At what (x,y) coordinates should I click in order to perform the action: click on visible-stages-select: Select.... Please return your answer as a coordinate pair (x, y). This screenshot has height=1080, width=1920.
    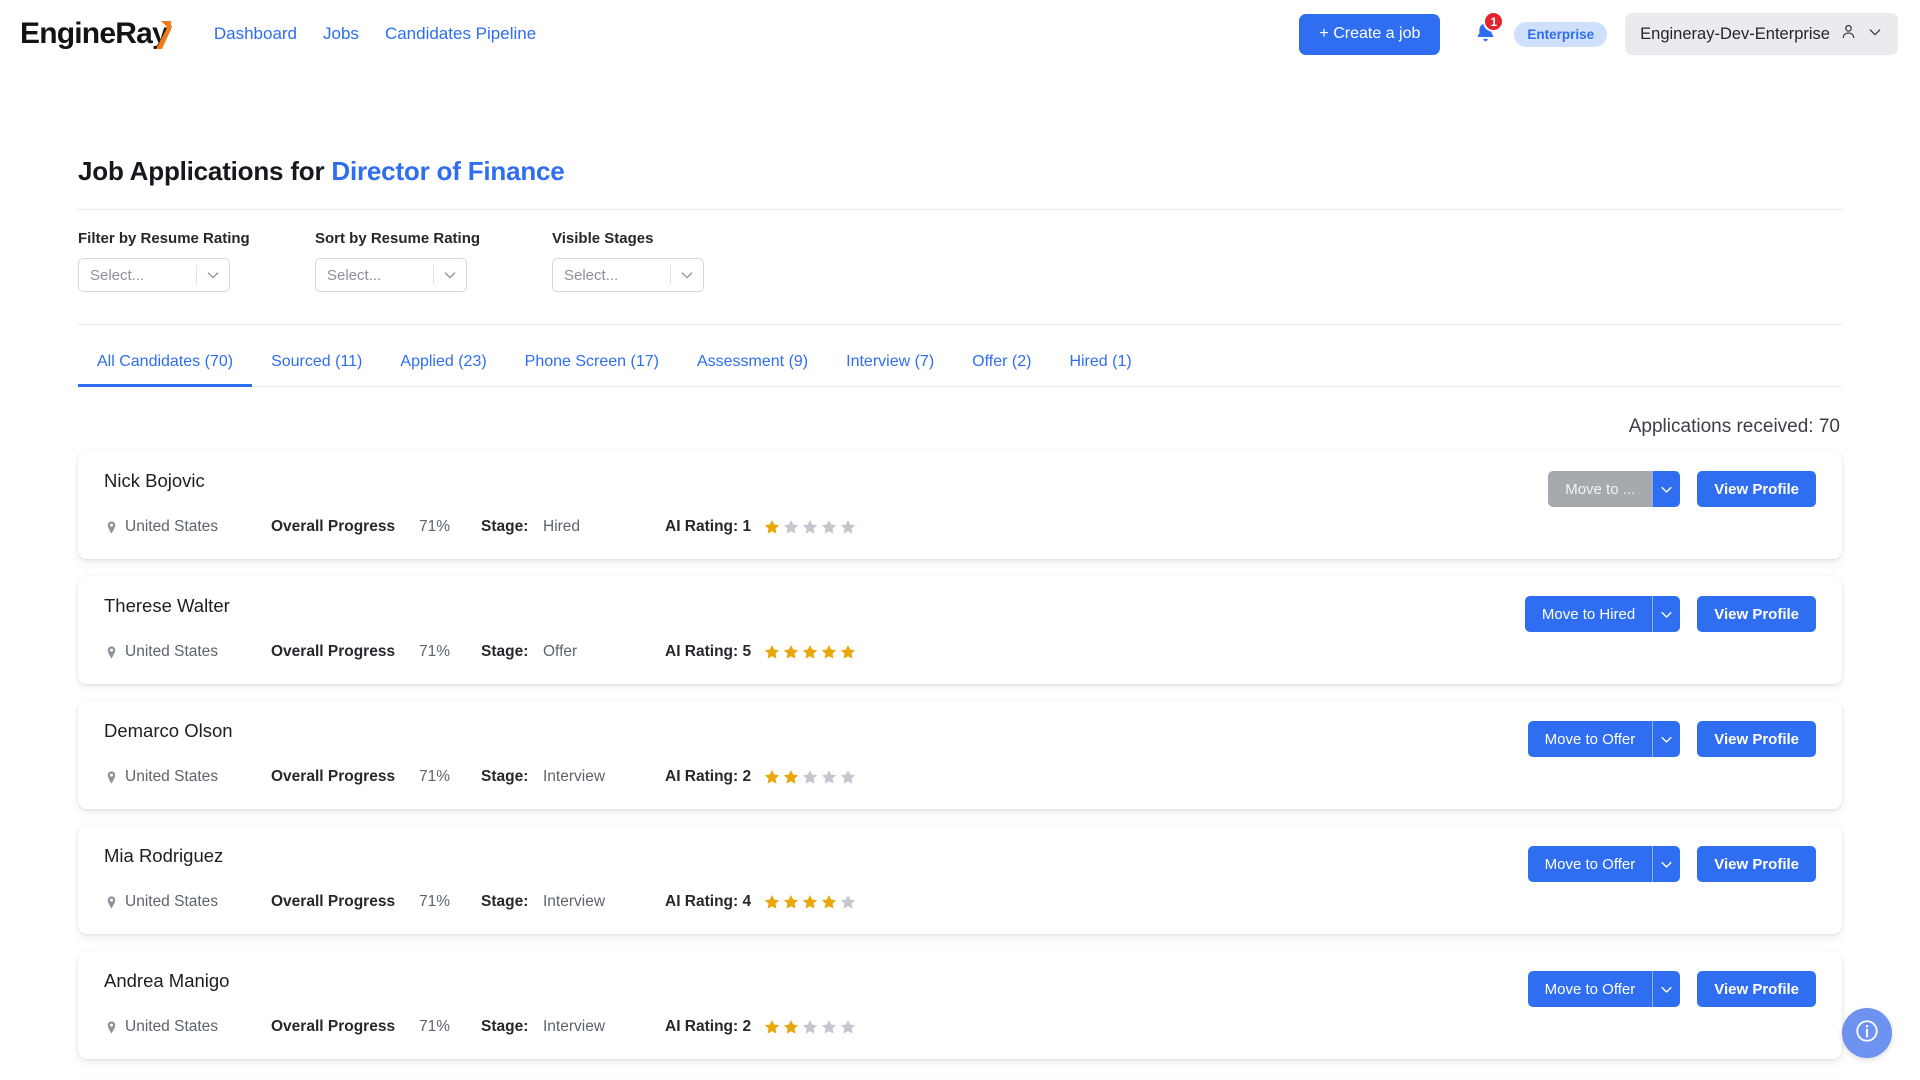
    Looking at the image, I should click on (628, 275).